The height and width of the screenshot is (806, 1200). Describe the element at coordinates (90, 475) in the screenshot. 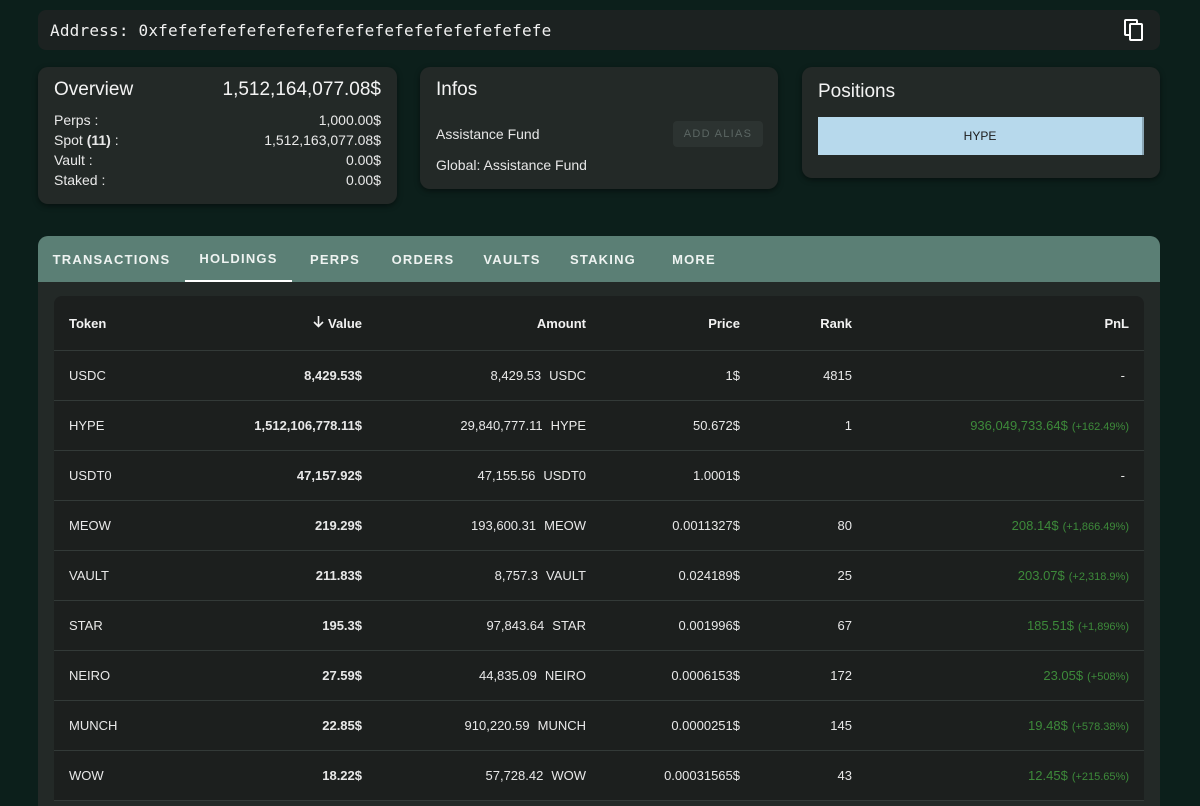

I see `cell-token: USDT0` at that location.